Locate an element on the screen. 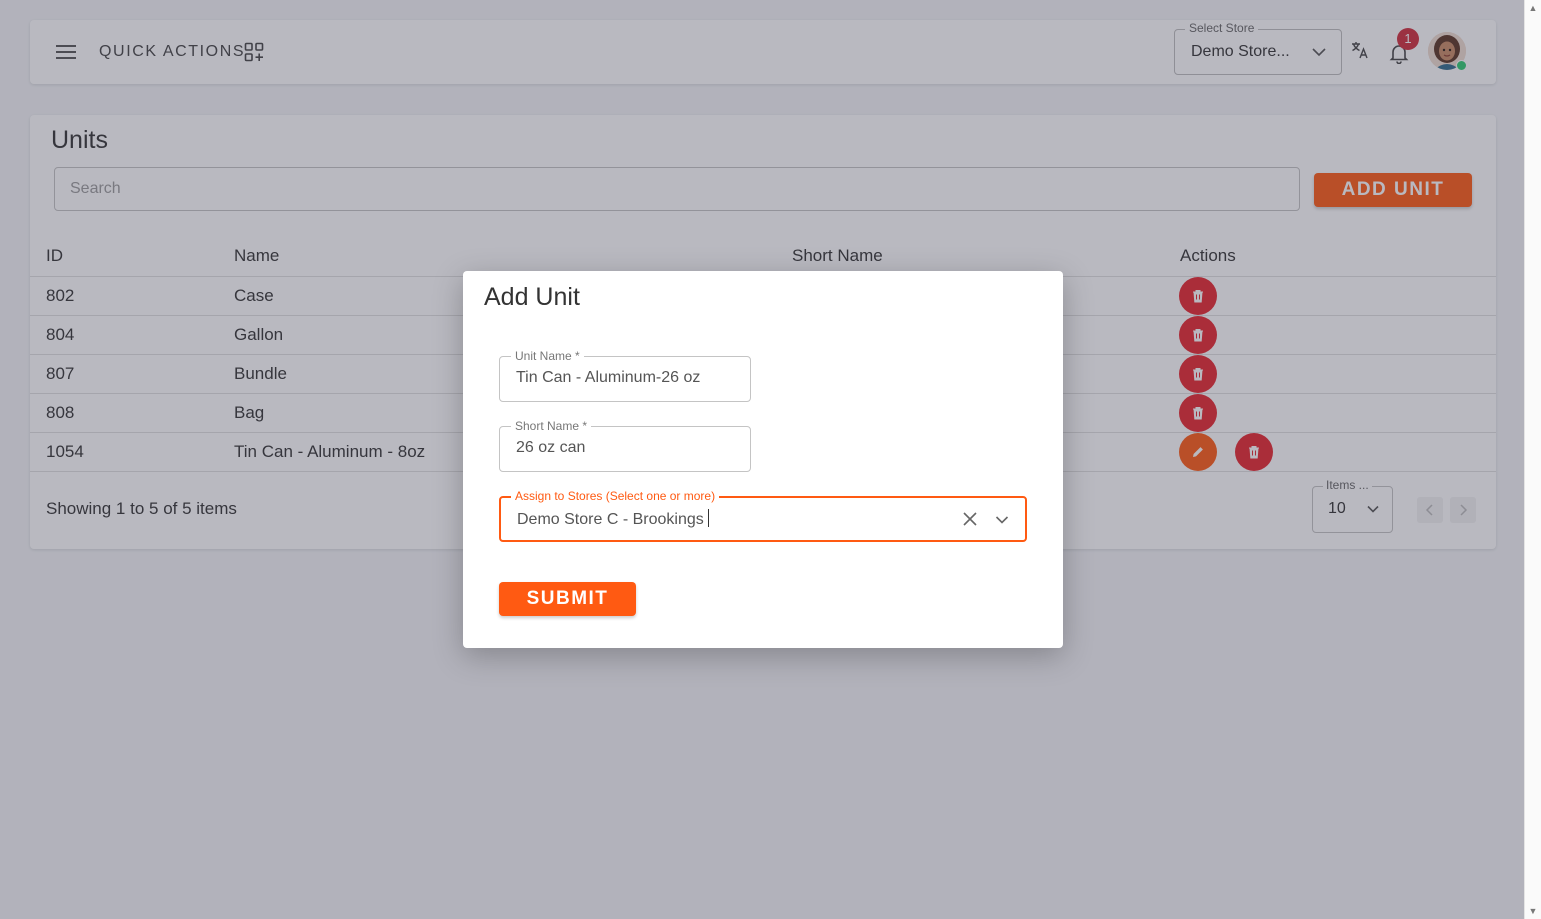  unit-name-field: Unit Name * Tin Can - Aluminum-26 oz is located at coordinates (625, 375).